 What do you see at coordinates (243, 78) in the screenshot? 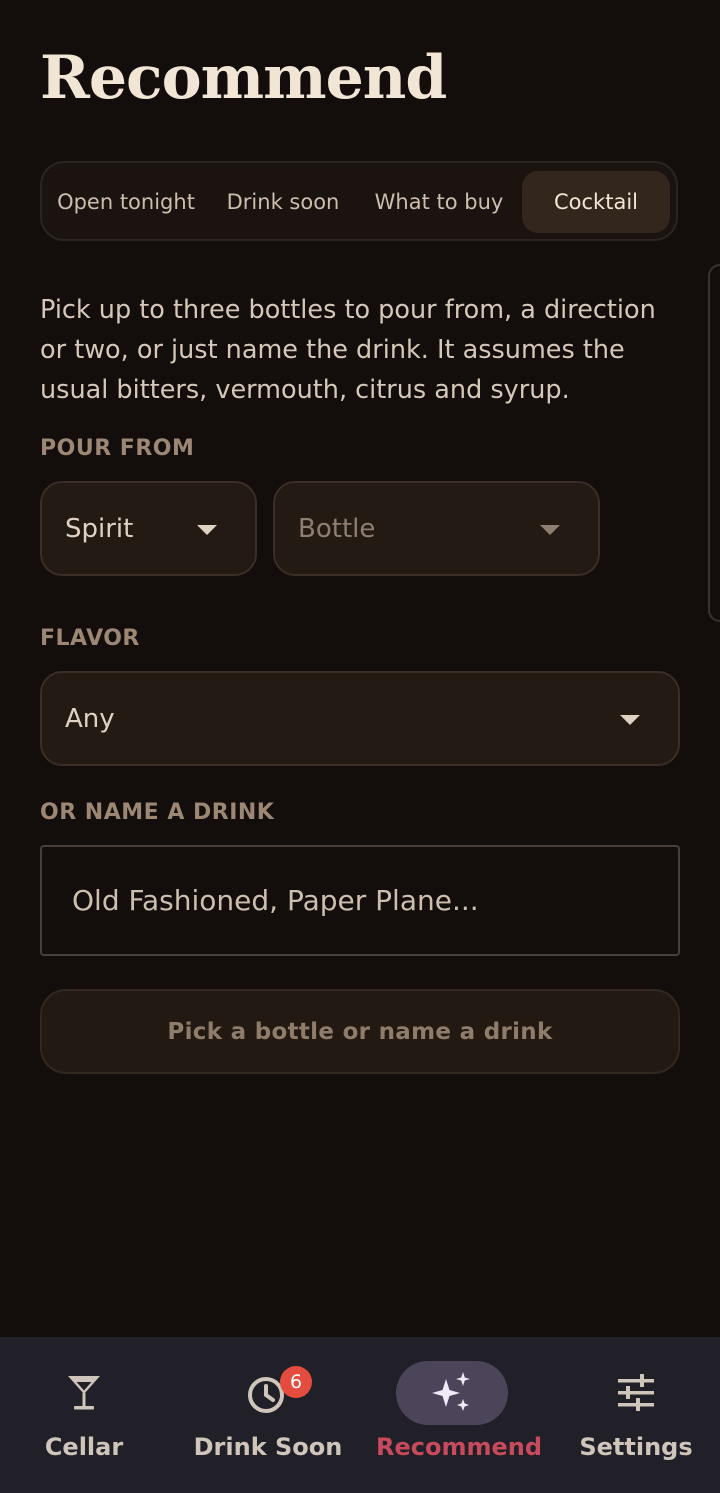
I see `page-title: Recommend` at bounding box center [243, 78].